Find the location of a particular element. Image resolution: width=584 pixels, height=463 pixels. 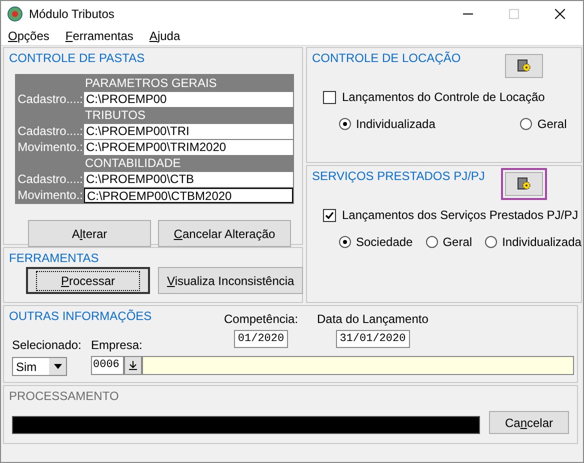

group-heading: CONTABILIDADE is located at coordinates (133, 163).